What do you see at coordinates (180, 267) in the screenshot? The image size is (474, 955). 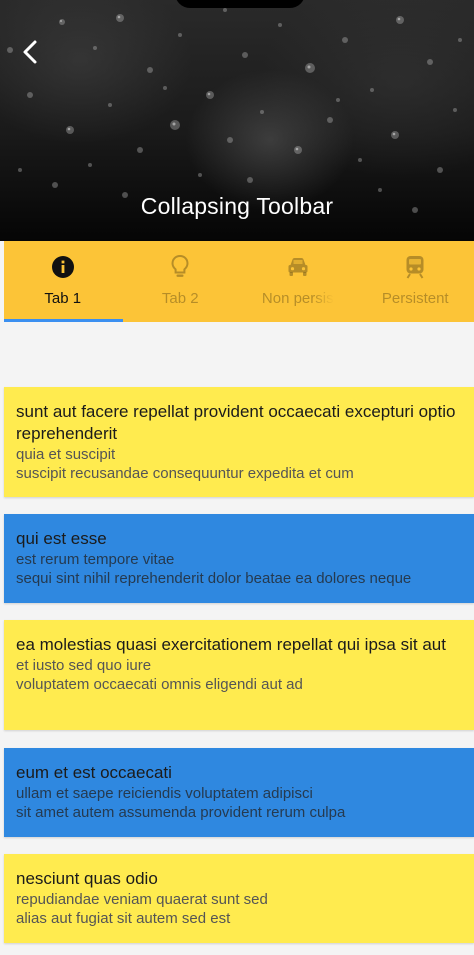 I see `lightbulb-icon` at bounding box center [180, 267].